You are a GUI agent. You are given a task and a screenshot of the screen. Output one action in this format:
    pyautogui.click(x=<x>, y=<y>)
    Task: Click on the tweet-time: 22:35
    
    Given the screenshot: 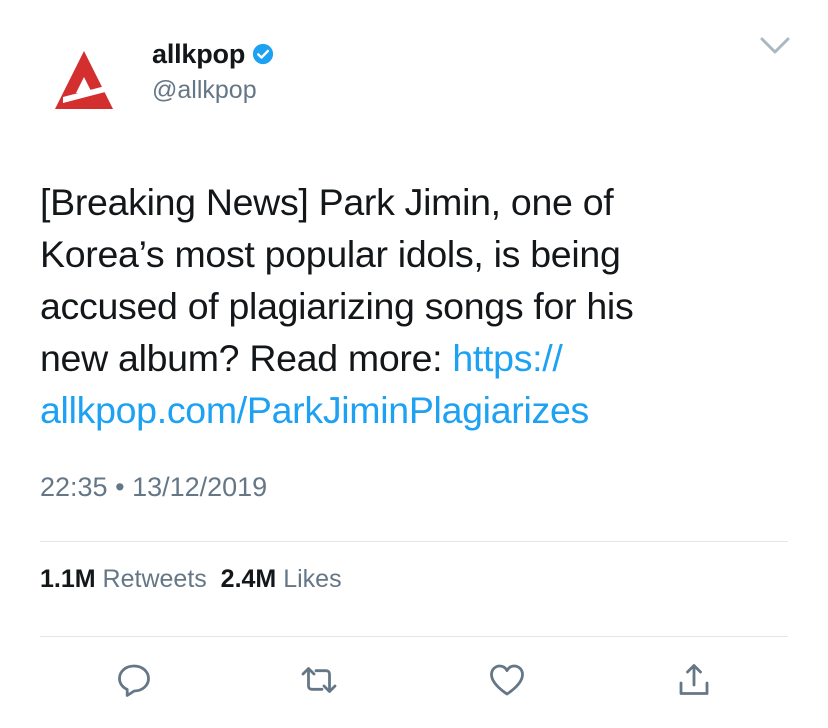 What is the action you would take?
    pyautogui.click(x=74, y=487)
    